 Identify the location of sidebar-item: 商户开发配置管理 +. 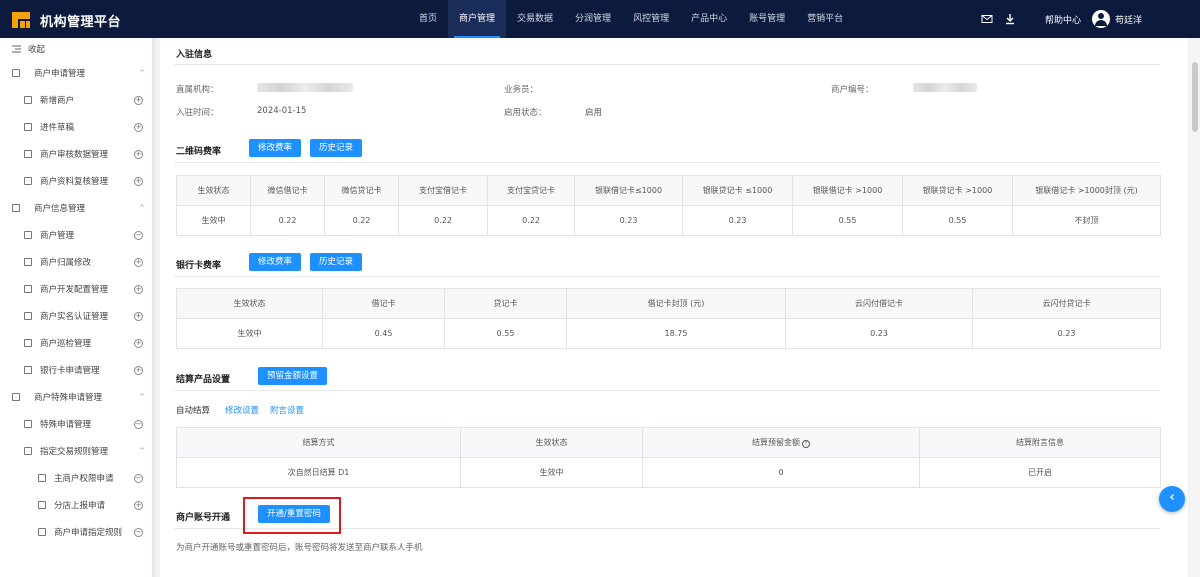
(77, 289).